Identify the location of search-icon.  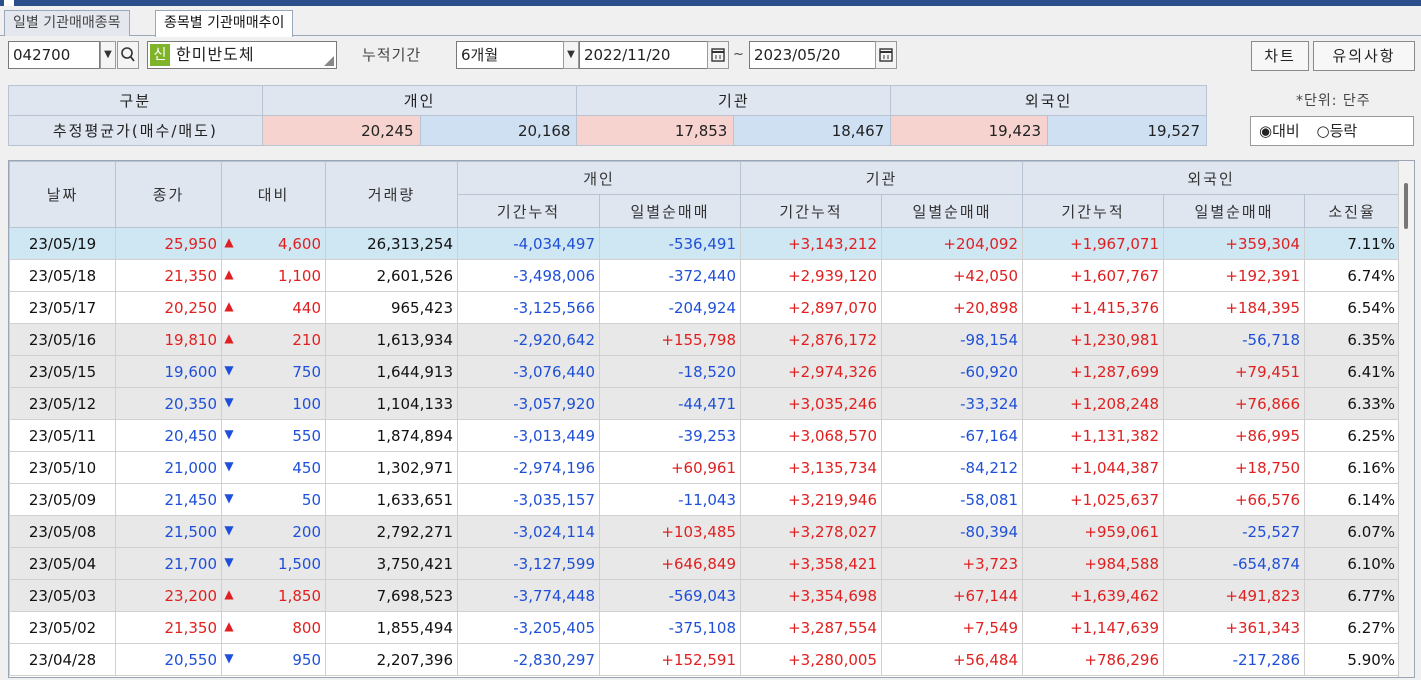
(128, 54).